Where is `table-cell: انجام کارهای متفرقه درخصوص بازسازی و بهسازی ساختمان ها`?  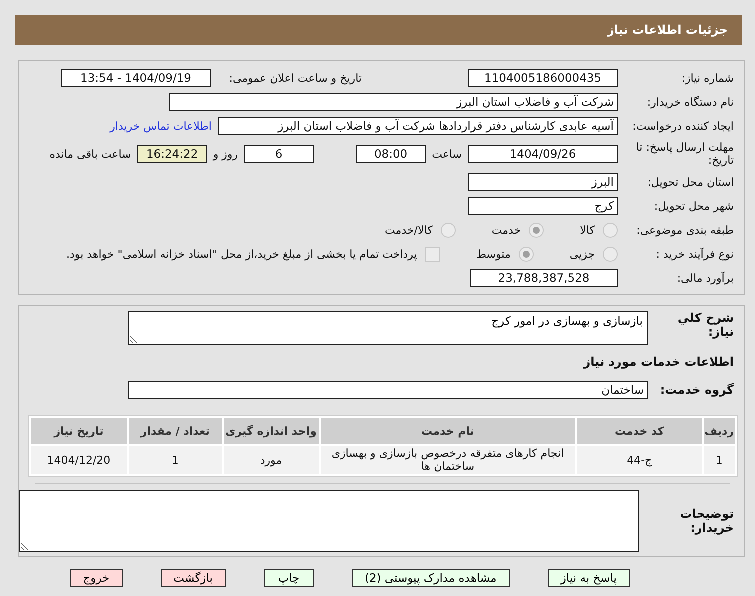 table-cell: انجام کارهای متفرقه درخصوص بازسازی و بهسازی ساختمان ها is located at coordinates (448, 460).